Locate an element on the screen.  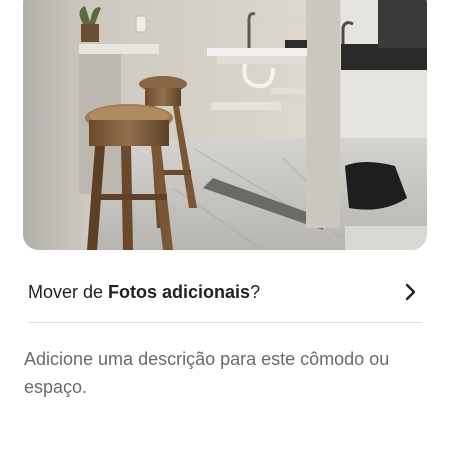
move-from-album-label: Mover de Fotos adicionais? is located at coordinates (144, 292).